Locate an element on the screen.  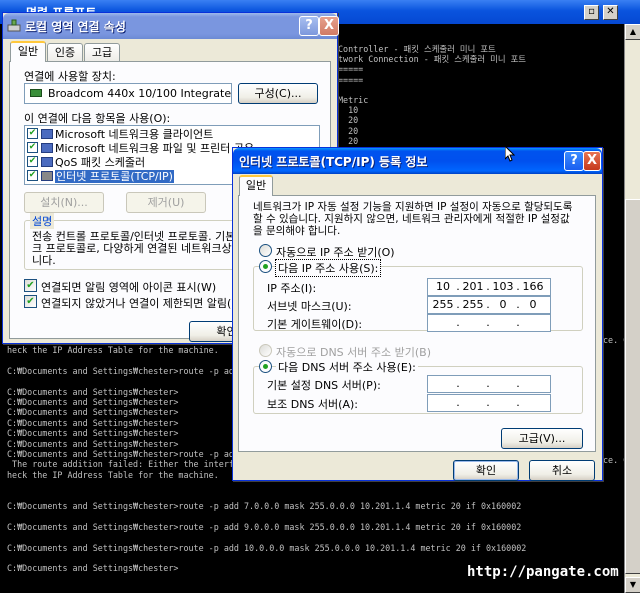
scroll-up-icon: ▲ is located at coordinates (632, 32).